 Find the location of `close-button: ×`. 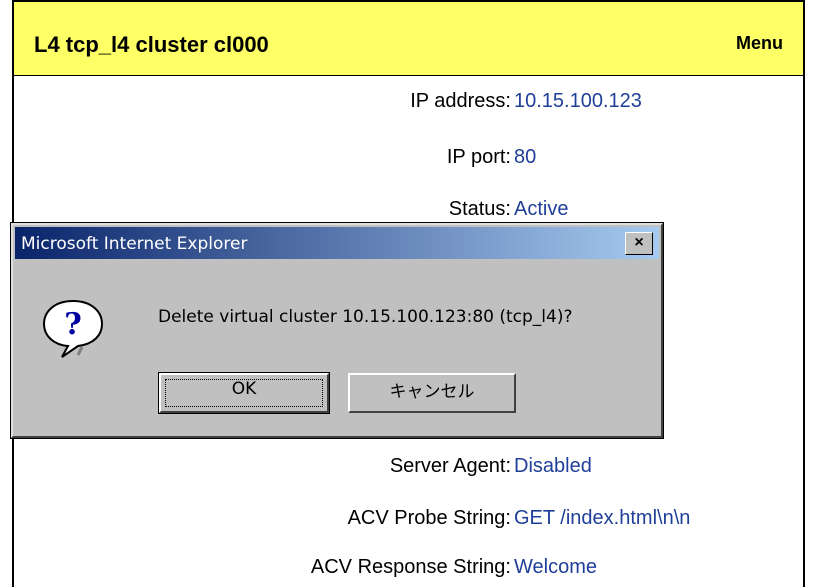

close-button: × is located at coordinates (639, 243).